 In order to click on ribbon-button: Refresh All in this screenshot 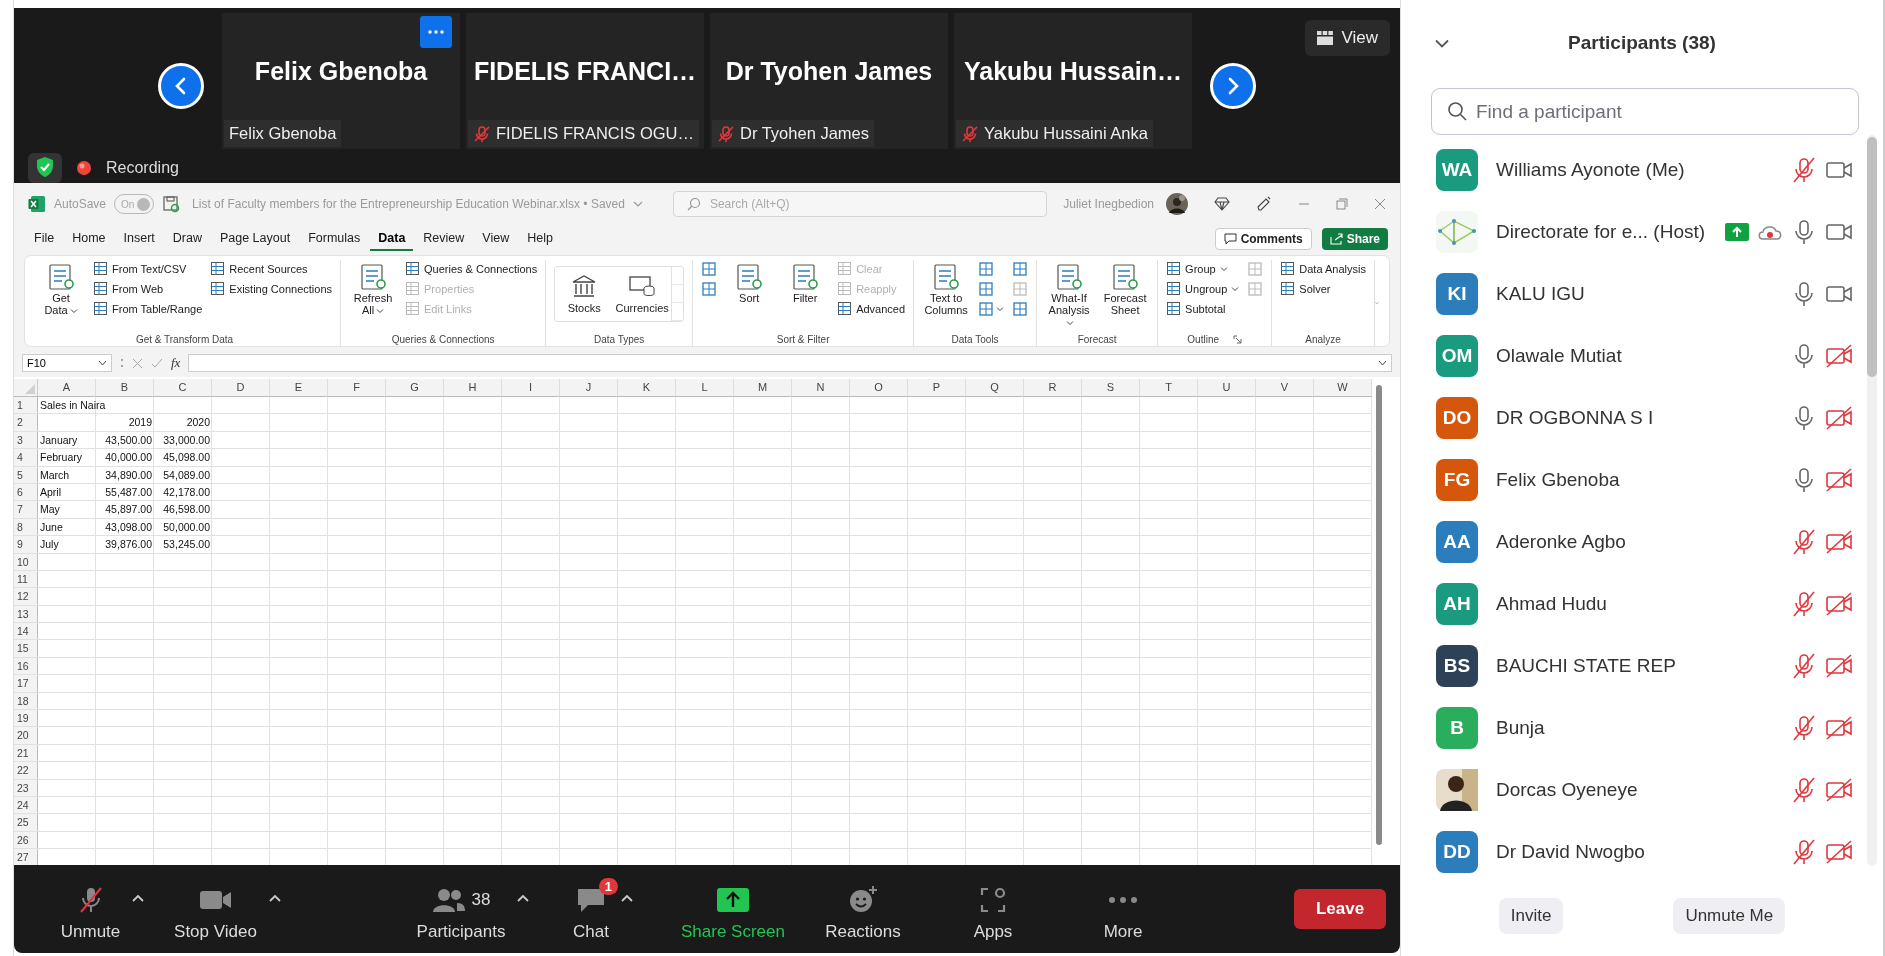, I will do `click(373, 289)`.